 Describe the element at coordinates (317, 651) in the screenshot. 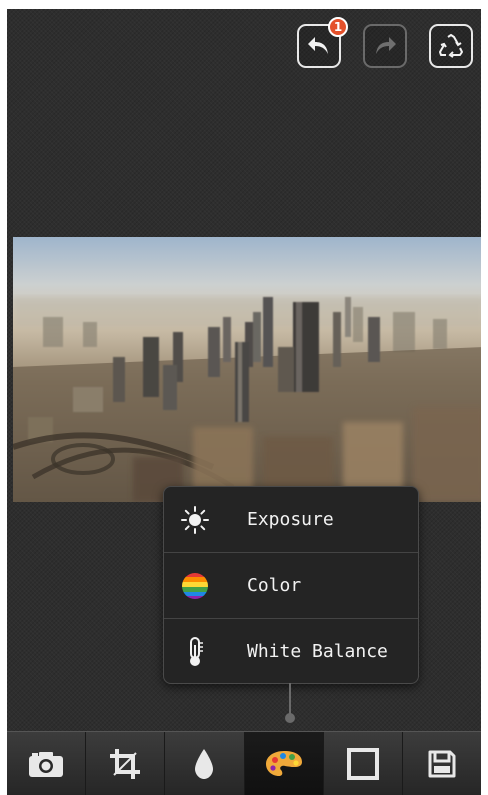

I see `menu-label-white-balance: White Balance` at that location.